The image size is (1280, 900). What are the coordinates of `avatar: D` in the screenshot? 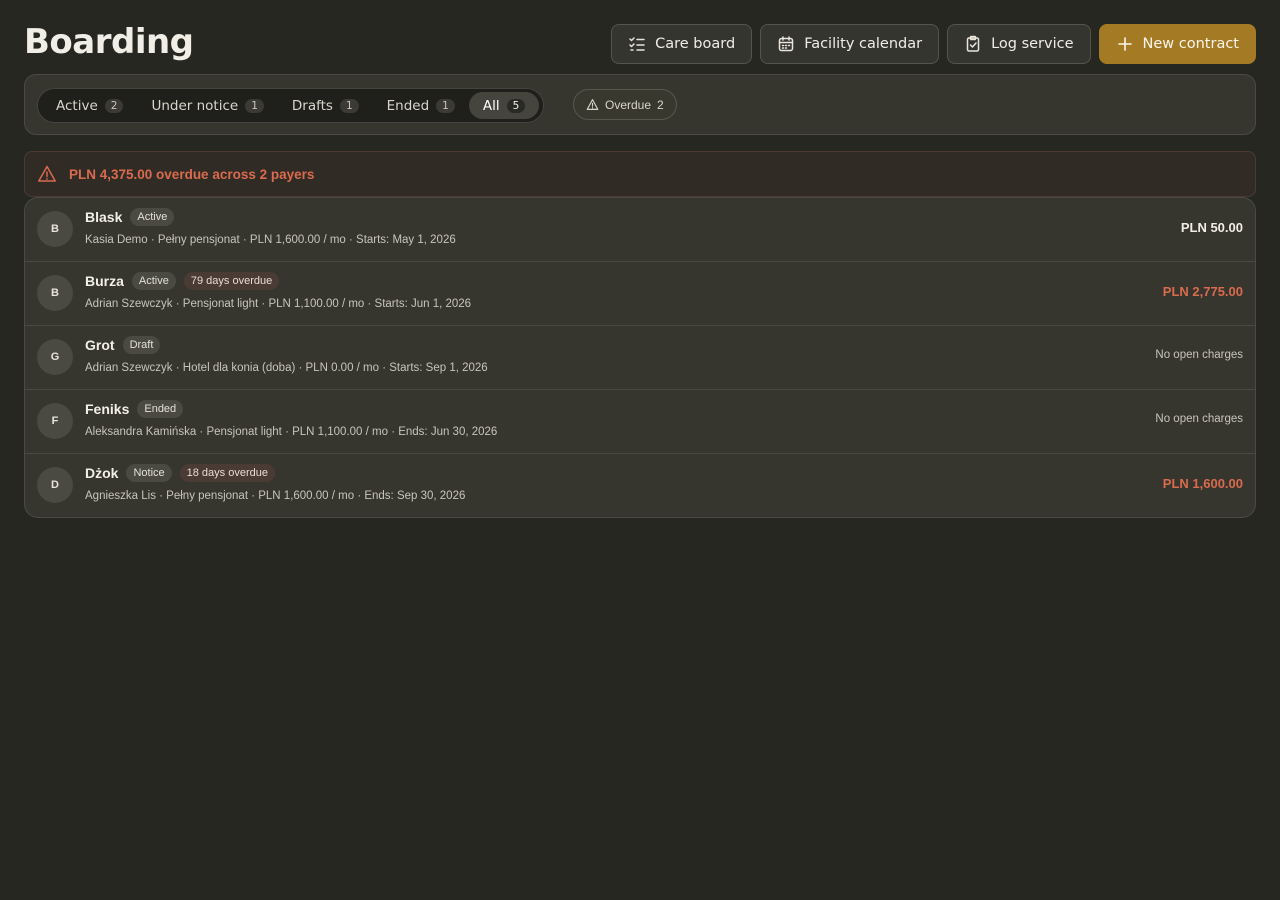 It's located at (55, 485).